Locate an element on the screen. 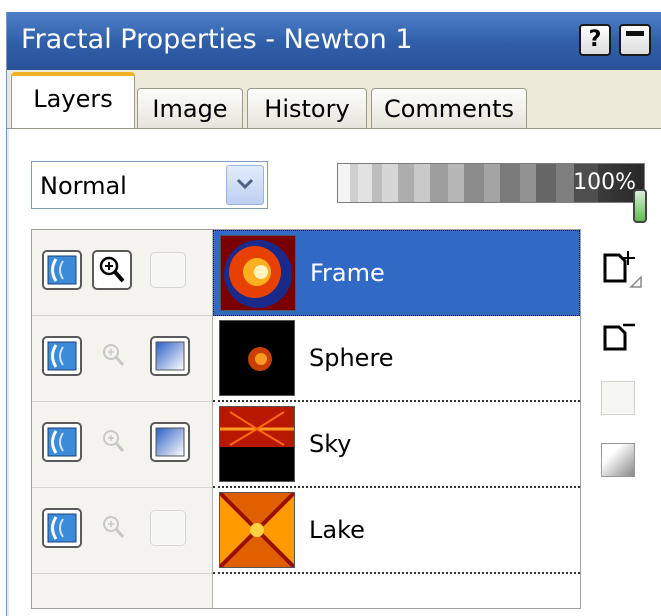 This screenshot has width=661, height=616. title-bar: Fractal Properties - Newton 1 ? is located at coordinates (334, 41).